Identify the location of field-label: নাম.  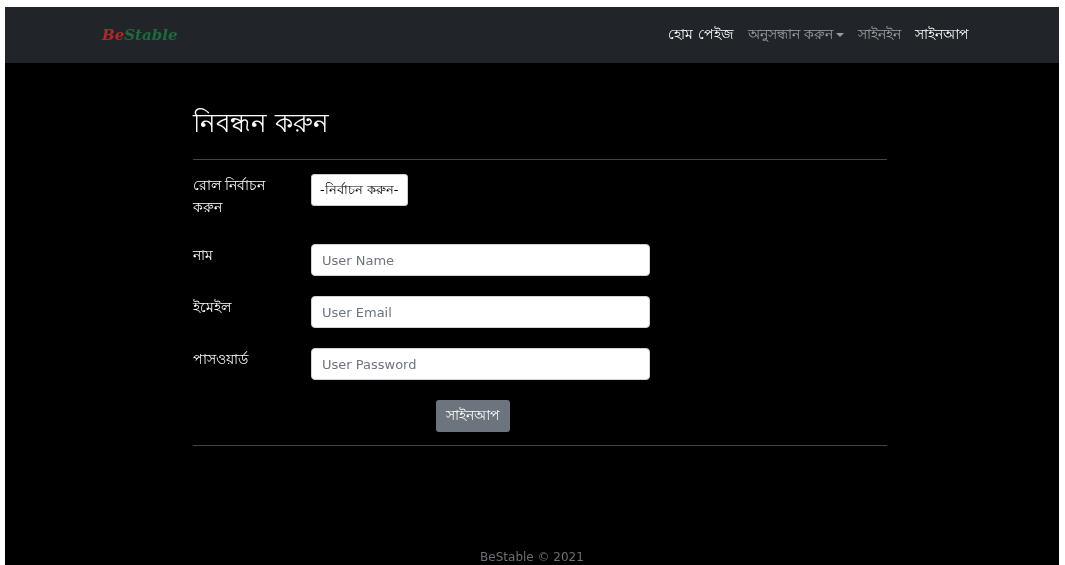
(203, 255).